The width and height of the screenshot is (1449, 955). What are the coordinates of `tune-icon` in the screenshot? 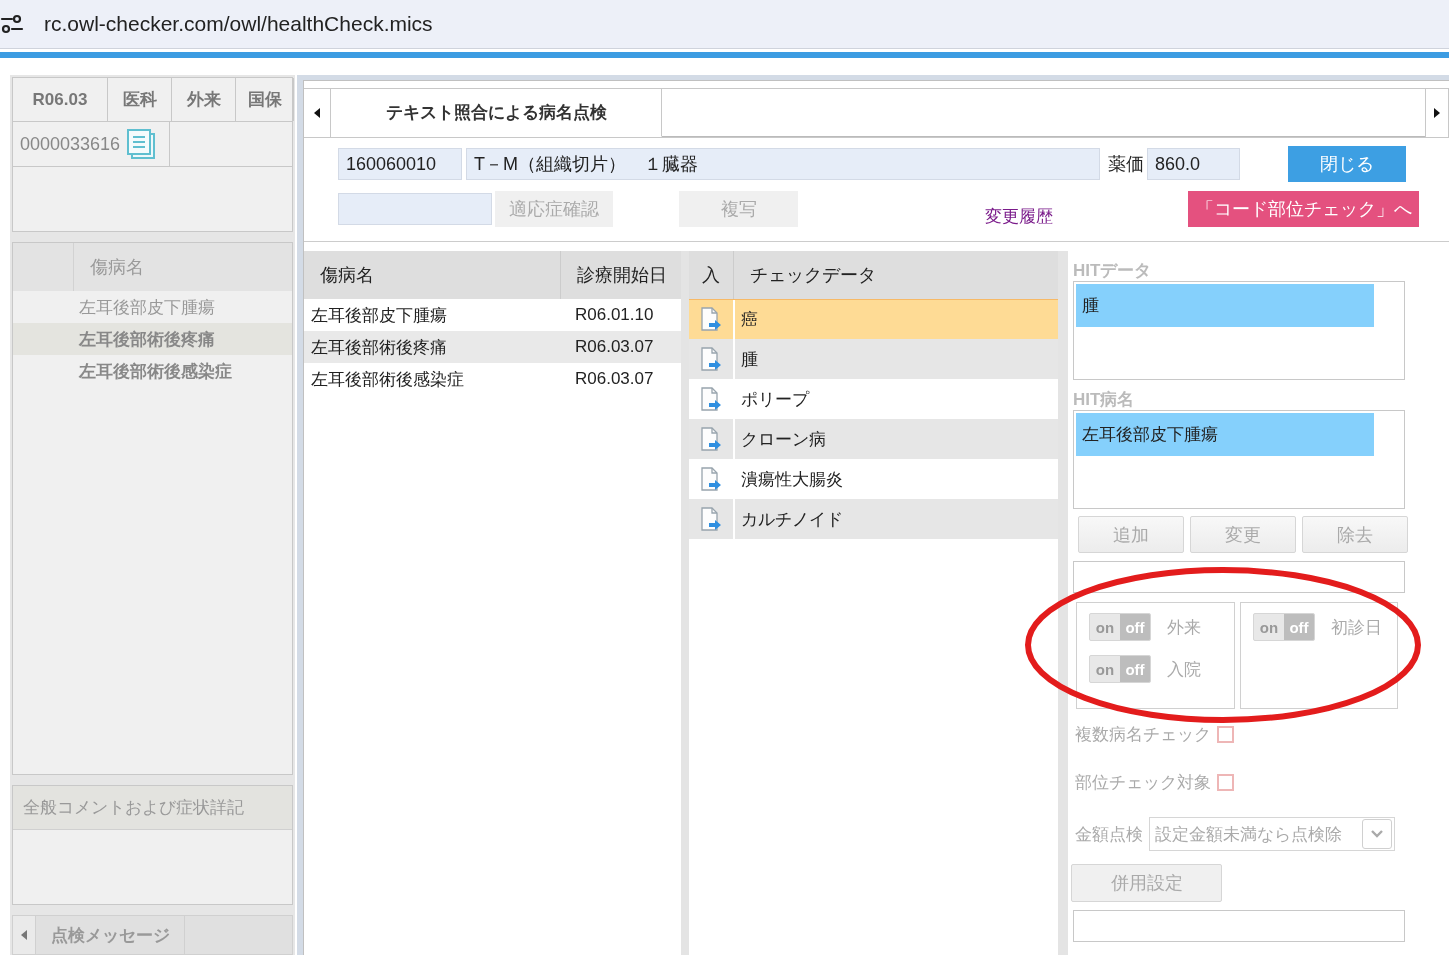 It's located at (12, 24).